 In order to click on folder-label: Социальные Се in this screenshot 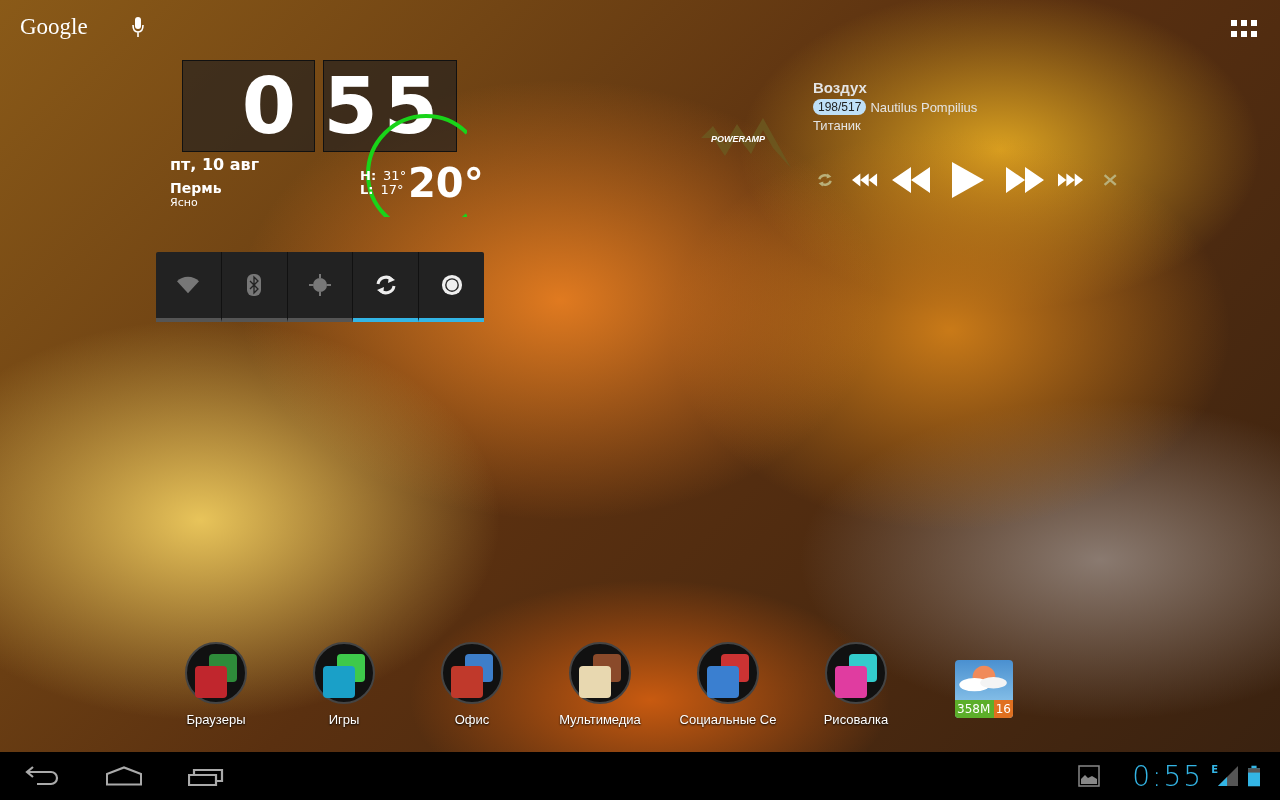, I will do `click(728, 719)`.